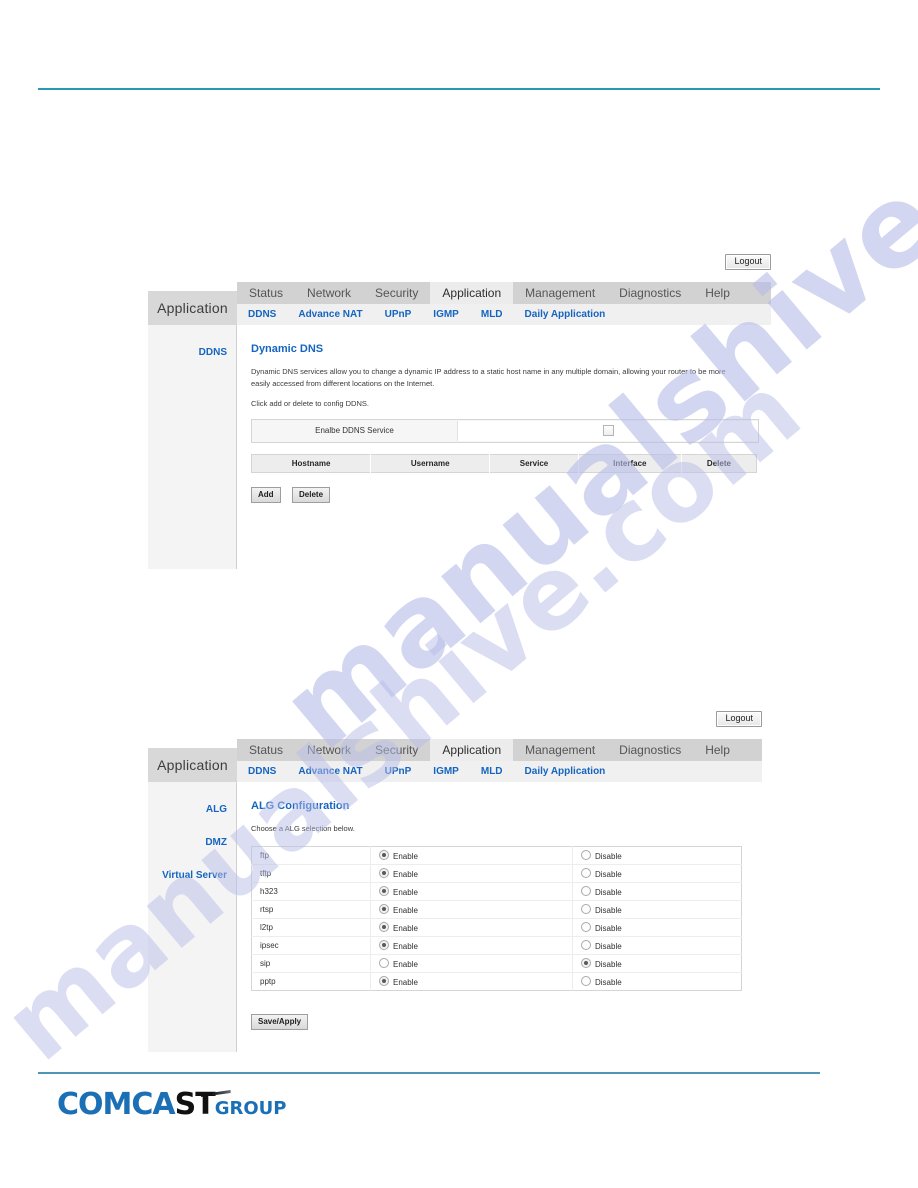 This screenshot has width=918, height=1188. I want to click on sidebar-item-alg: ALG, so click(187, 809).